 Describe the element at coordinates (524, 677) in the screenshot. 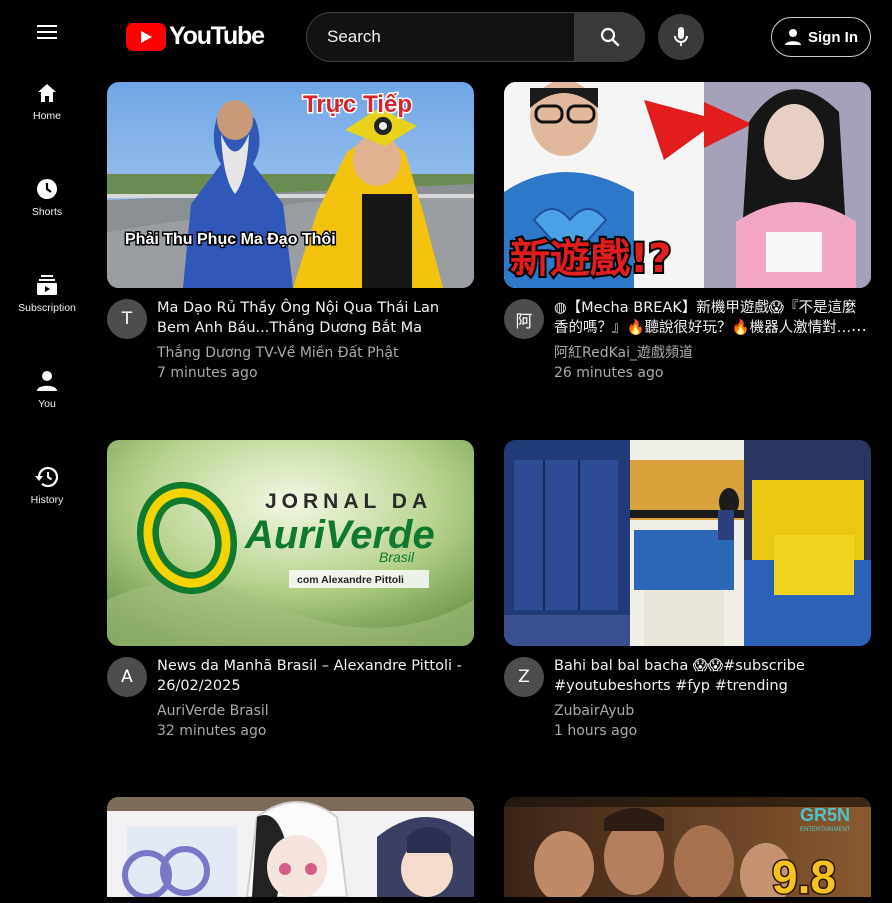

I see `channel-avatar: Z` at that location.